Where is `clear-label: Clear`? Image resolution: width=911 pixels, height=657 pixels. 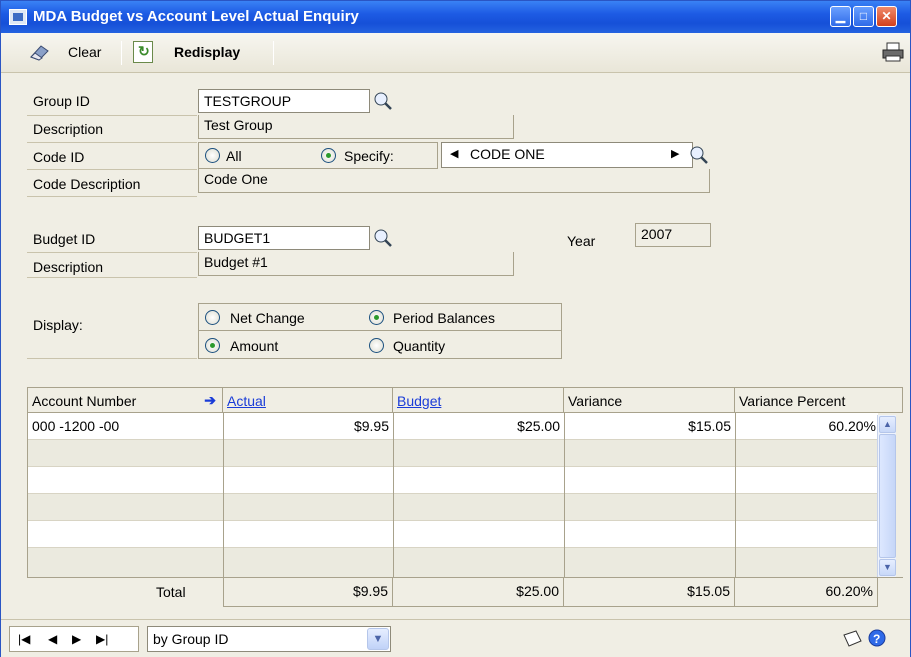 clear-label: Clear is located at coordinates (85, 52).